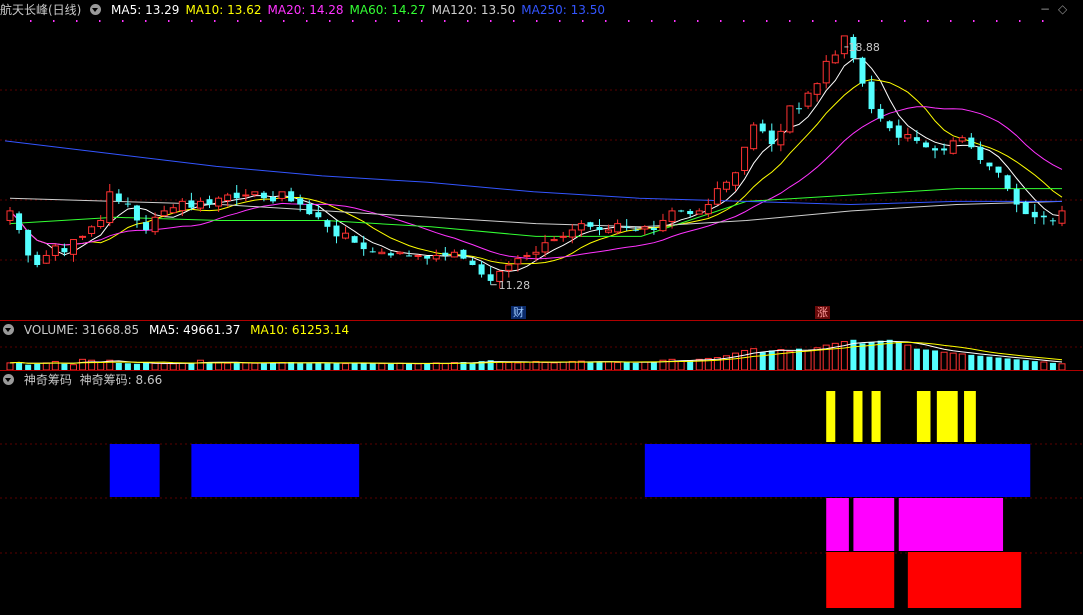 This screenshot has height=615, width=1083. I want to click on volume-ma-line, so click(536, 352).